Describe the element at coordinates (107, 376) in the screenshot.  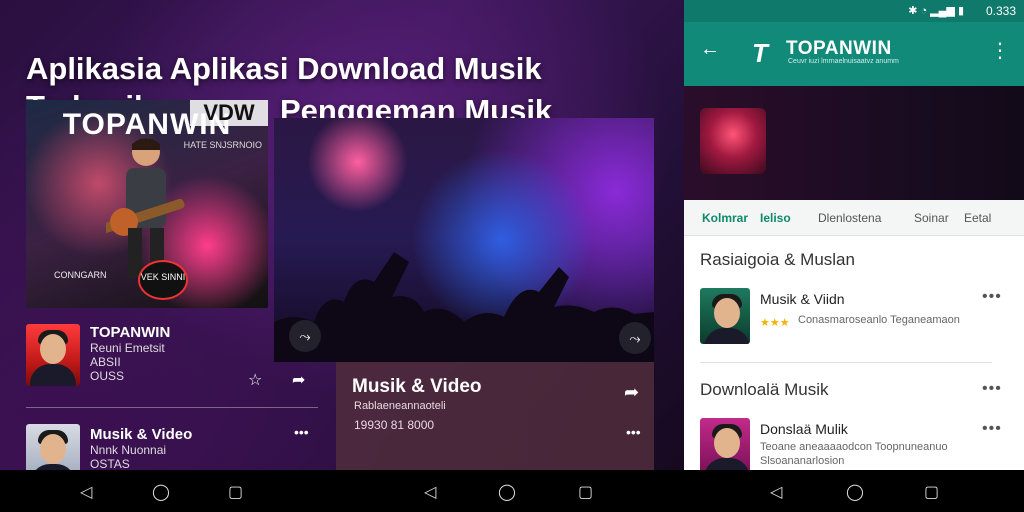
I see `list-item-meta: OUSS` at that location.